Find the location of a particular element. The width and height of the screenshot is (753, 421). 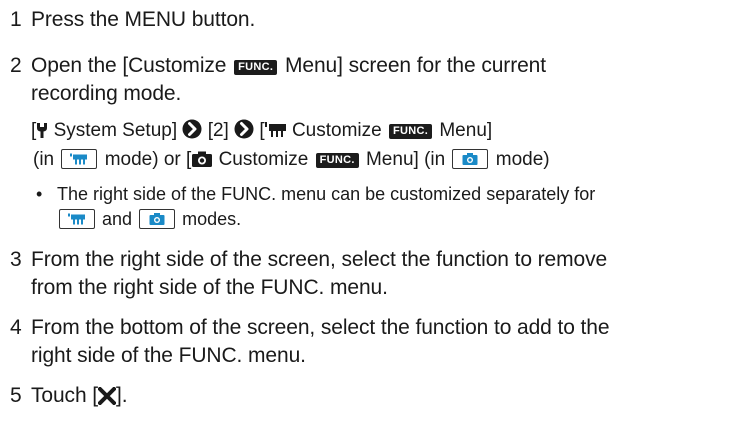

movie-camera-icon is located at coordinates (275, 134).